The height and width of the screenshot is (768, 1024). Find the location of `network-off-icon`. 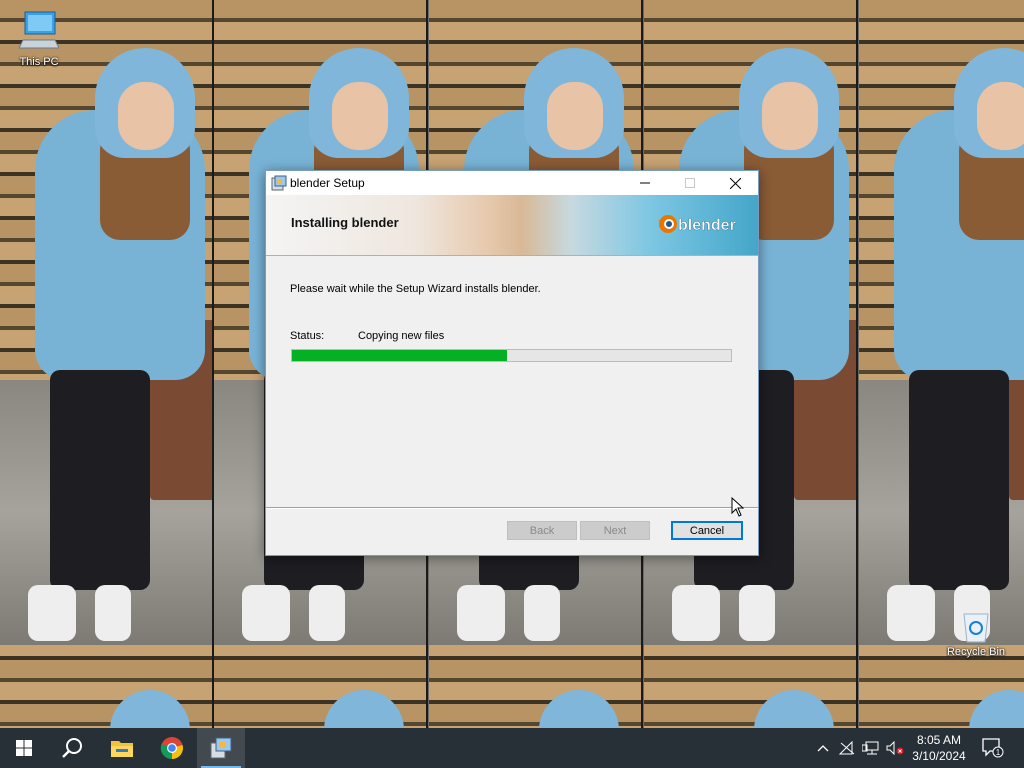

network-off-icon is located at coordinates (847, 748).